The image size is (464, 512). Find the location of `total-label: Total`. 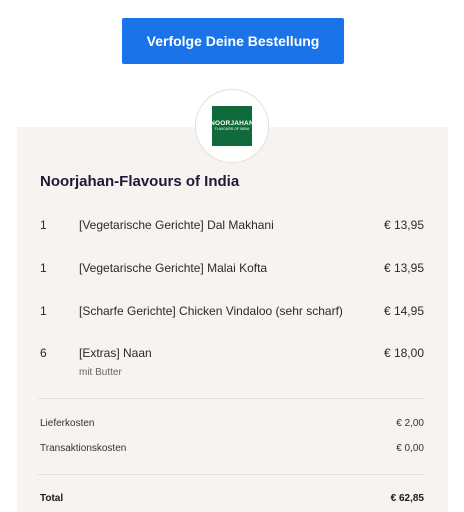

total-label: Total is located at coordinates (52, 498).